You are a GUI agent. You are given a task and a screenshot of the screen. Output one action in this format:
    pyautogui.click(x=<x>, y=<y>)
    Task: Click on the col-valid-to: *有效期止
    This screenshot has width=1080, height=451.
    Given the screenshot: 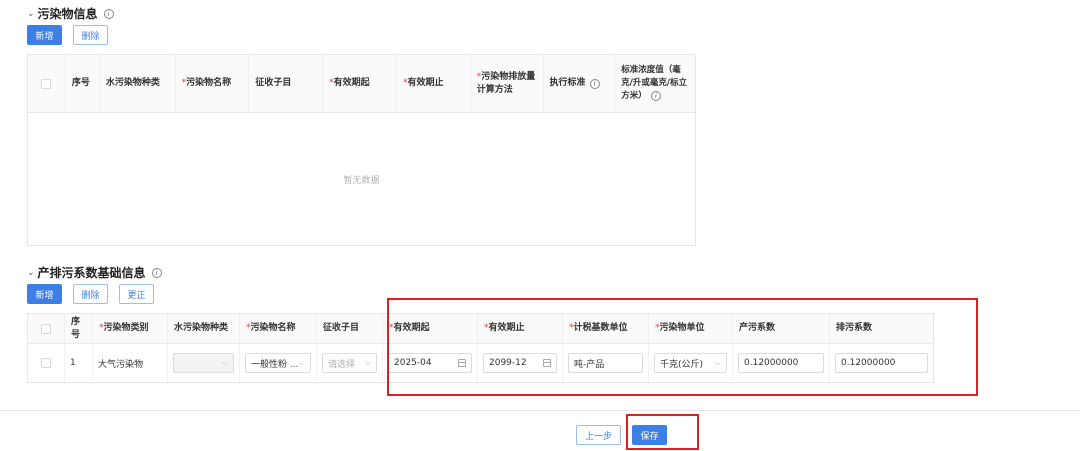 What is the action you would take?
    pyautogui.click(x=434, y=83)
    